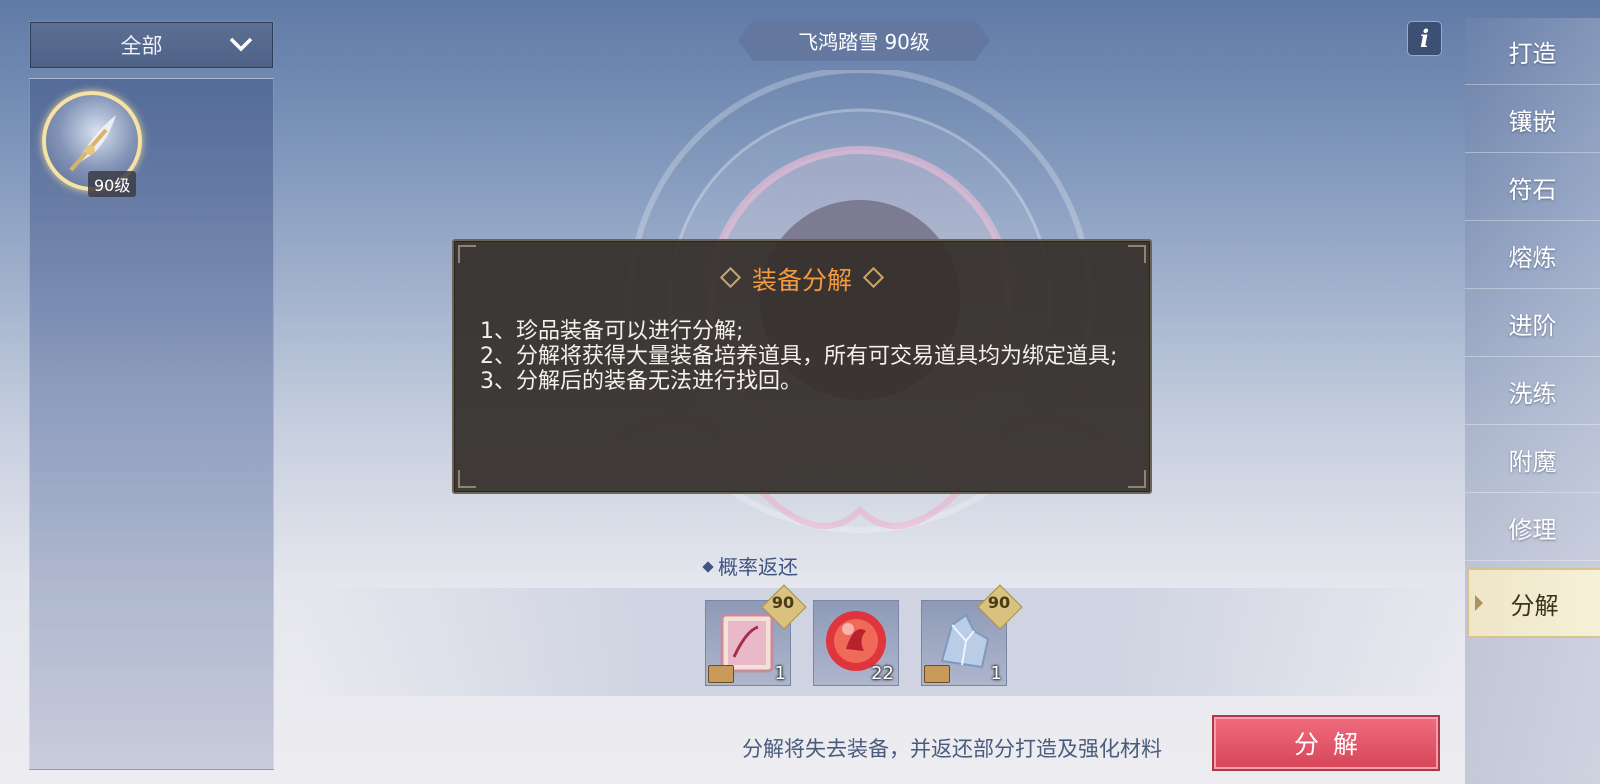 Image resolution: width=1600 pixels, height=784 pixels. Describe the element at coordinates (1532, 119) in the screenshot. I see `nav-item-inlay: 镶嵌` at that location.